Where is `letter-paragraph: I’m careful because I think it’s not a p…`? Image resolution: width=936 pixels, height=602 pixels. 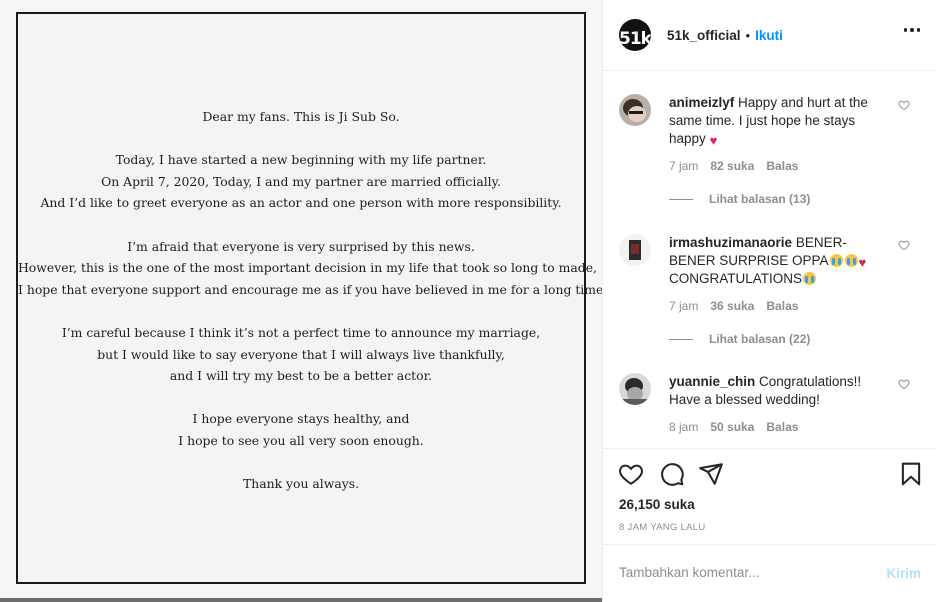 letter-paragraph: I’m careful because I think it’s not a p… is located at coordinates (301, 354).